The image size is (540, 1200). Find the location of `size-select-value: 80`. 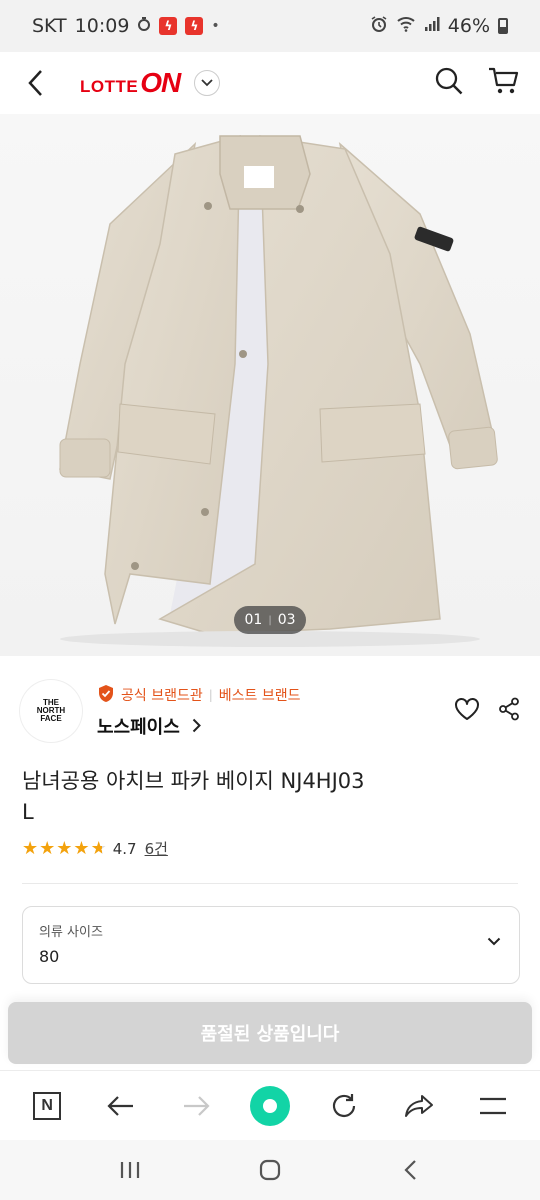

size-select-value: 80 is located at coordinates (49, 956).